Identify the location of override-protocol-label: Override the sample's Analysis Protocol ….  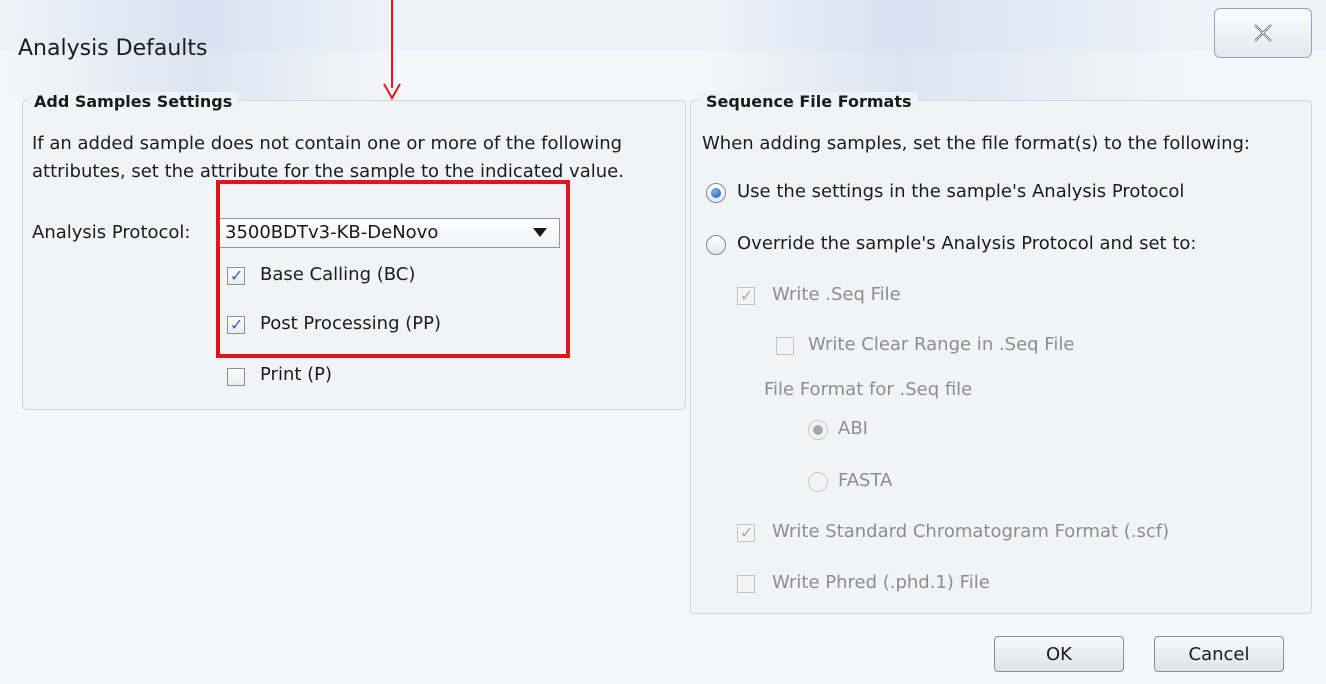
(967, 243).